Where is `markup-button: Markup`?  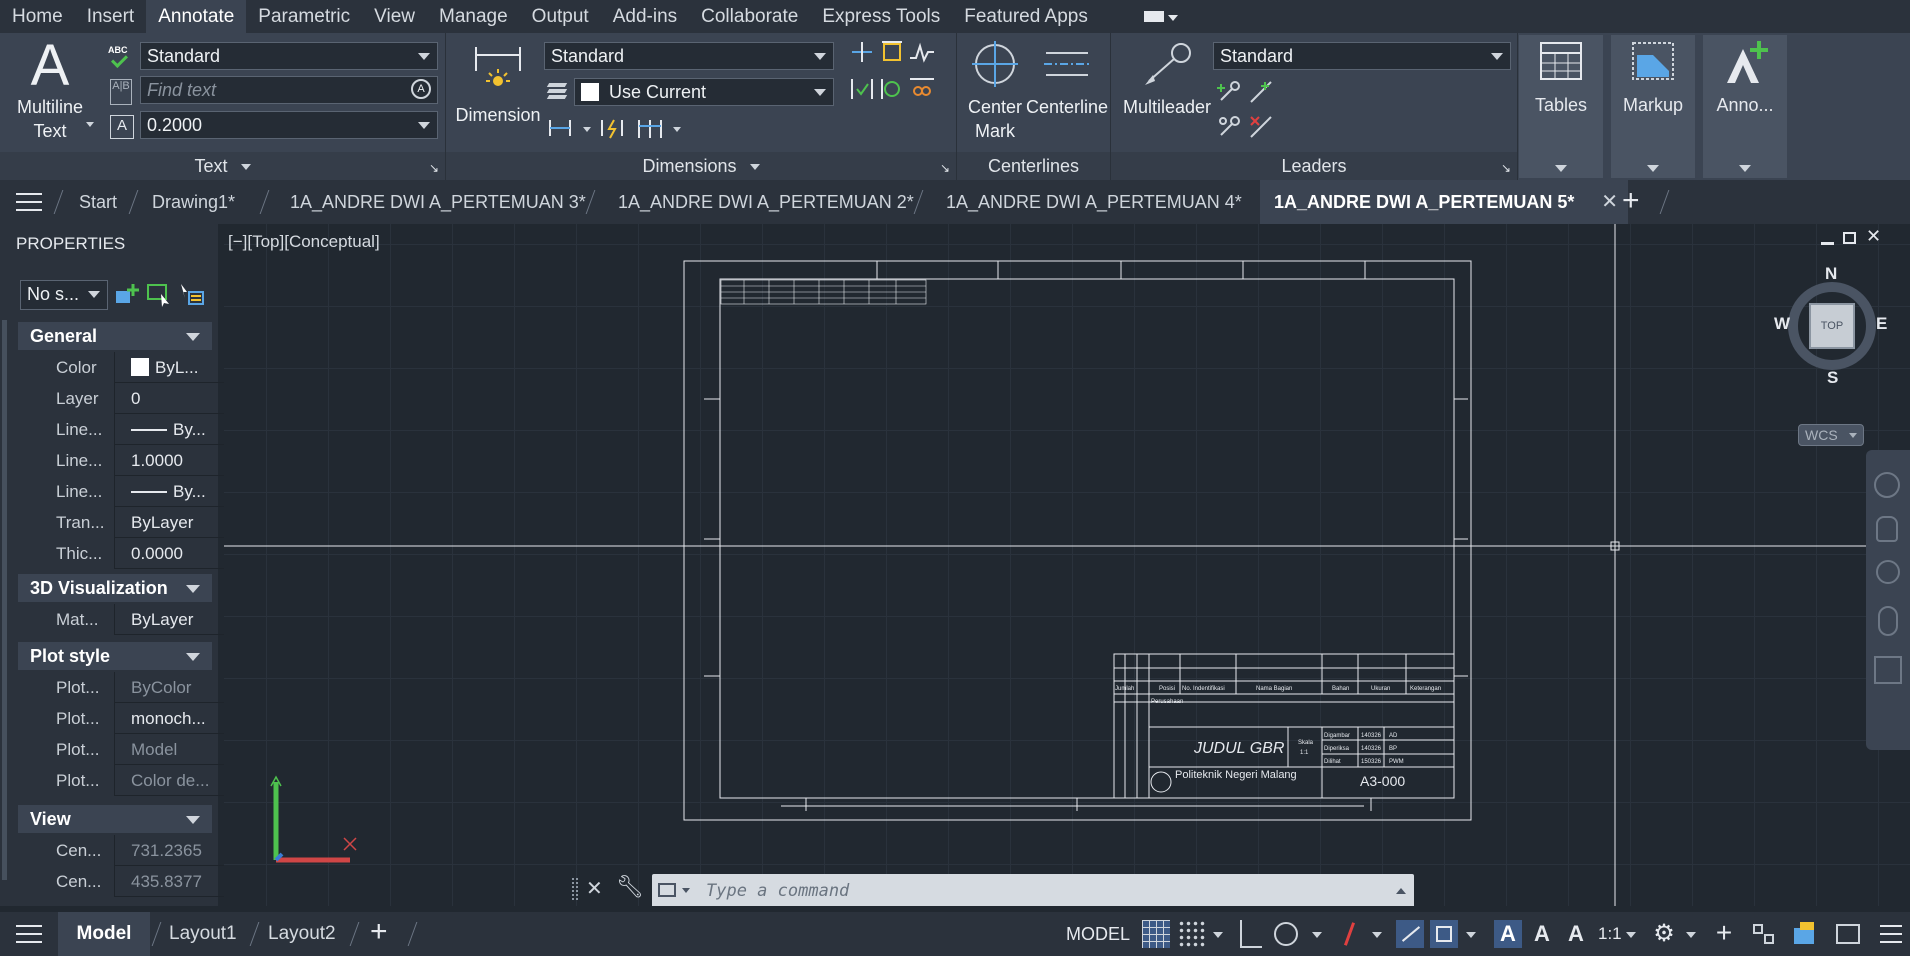
markup-button: Markup is located at coordinates (1653, 106).